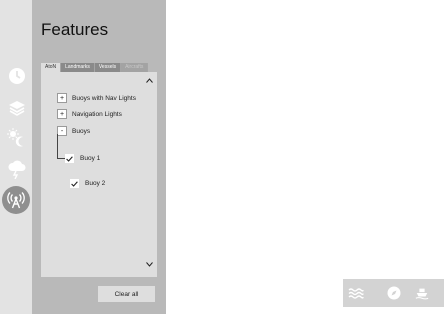 This screenshot has height=314, width=444. Describe the element at coordinates (149, 264) in the screenshot. I see `chevron-down-icon` at that location.